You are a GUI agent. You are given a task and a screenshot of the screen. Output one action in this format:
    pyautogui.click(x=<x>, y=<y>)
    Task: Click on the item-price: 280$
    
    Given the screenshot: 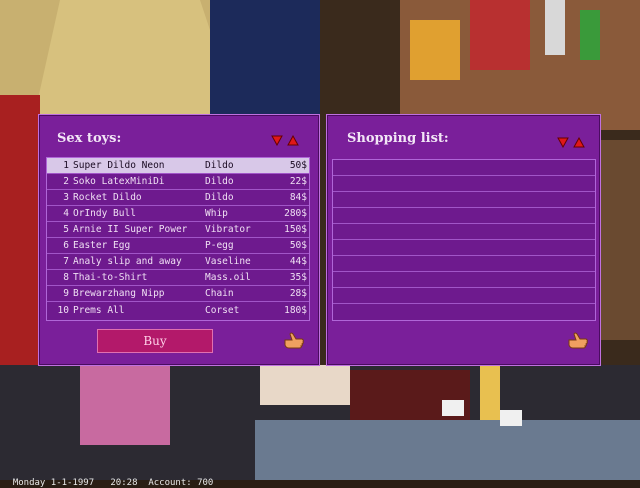 What is the action you would take?
    pyautogui.click(x=295, y=213)
    